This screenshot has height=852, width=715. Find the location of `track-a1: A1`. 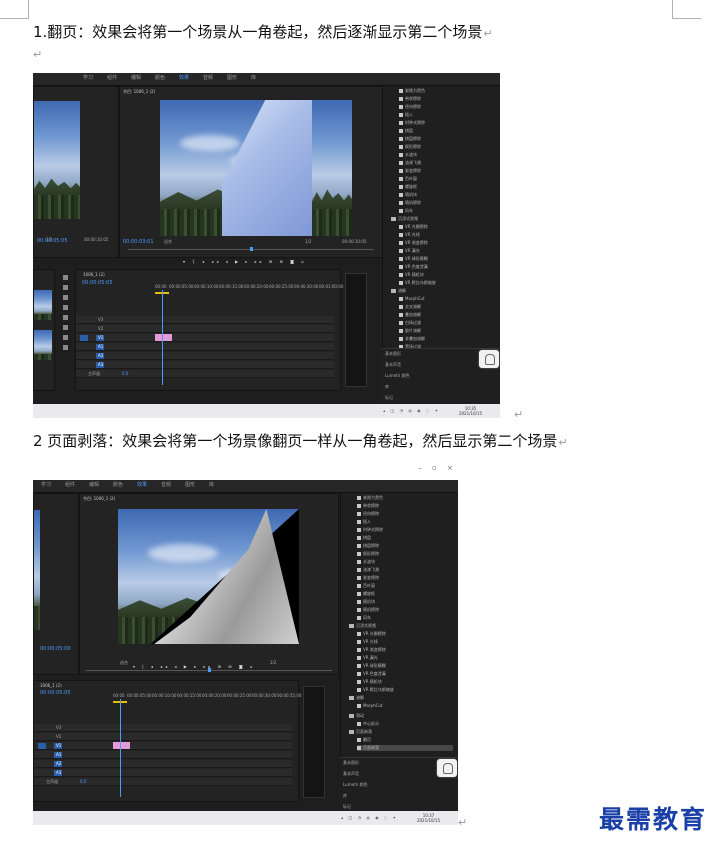

track-a1: A1 is located at coordinates (100, 346).